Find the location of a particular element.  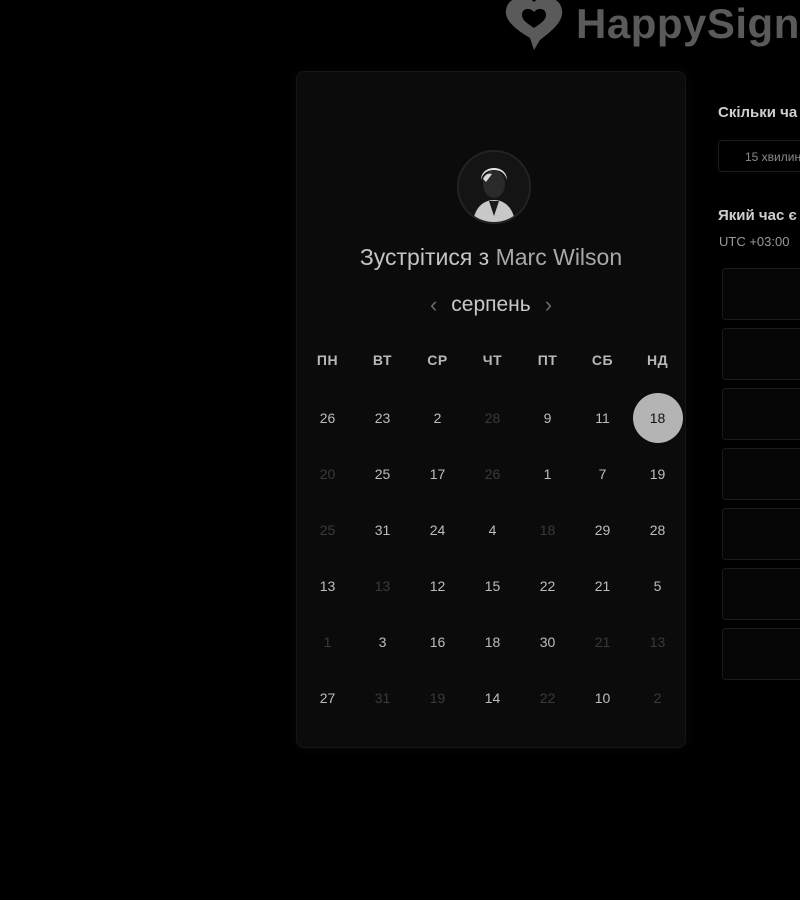

calendar-day: 9 is located at coordinates (547, 418).